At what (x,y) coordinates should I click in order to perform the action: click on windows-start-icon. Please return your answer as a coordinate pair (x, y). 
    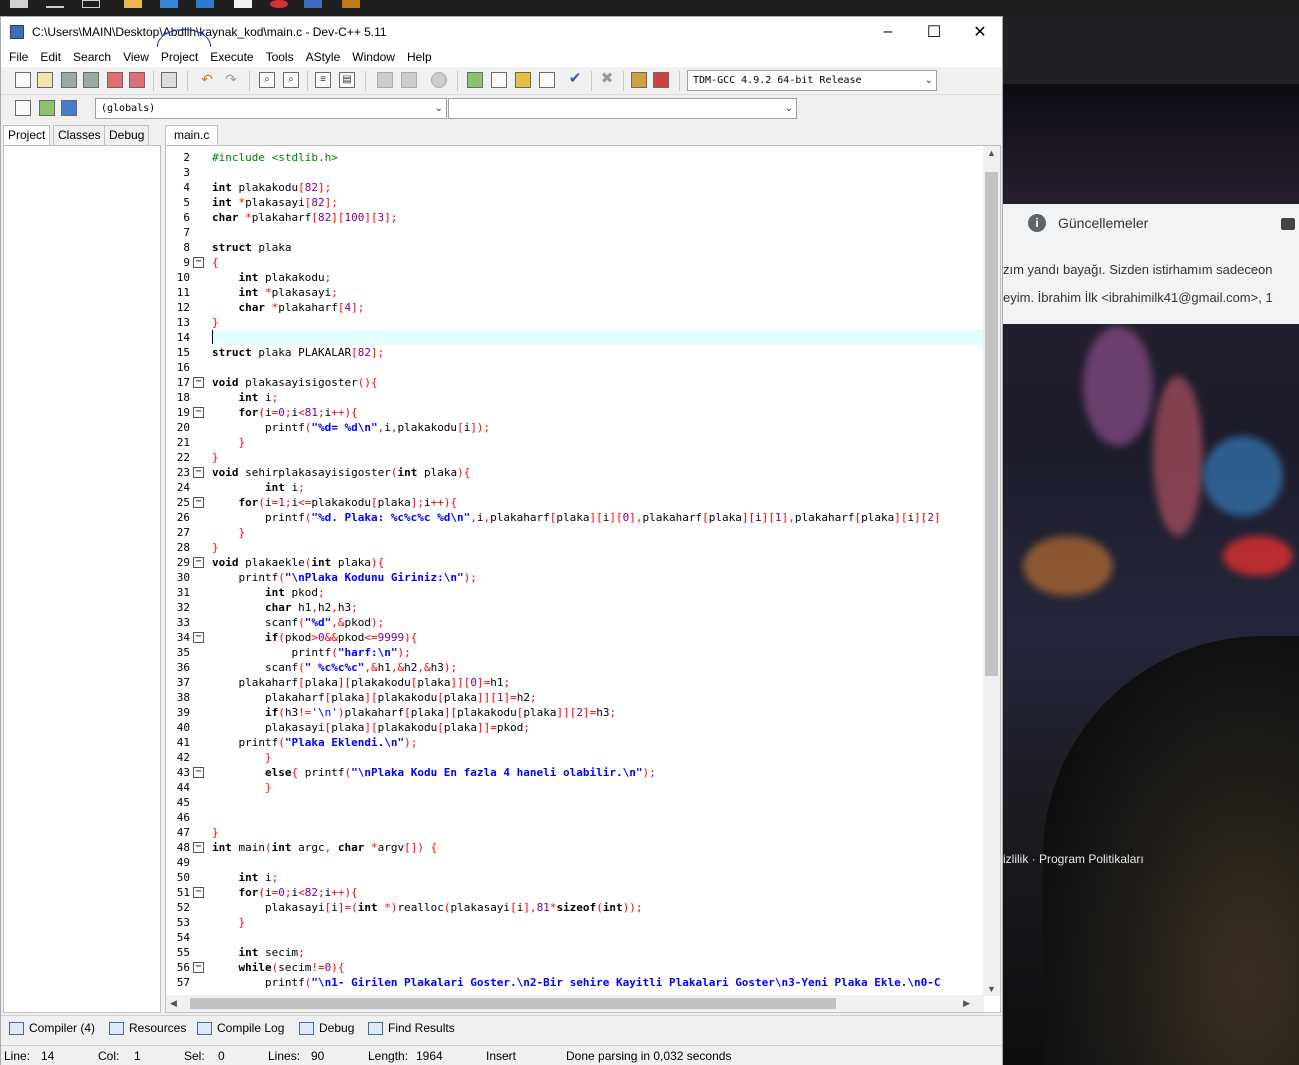
    Looking at the image, I should click on (19, 4).